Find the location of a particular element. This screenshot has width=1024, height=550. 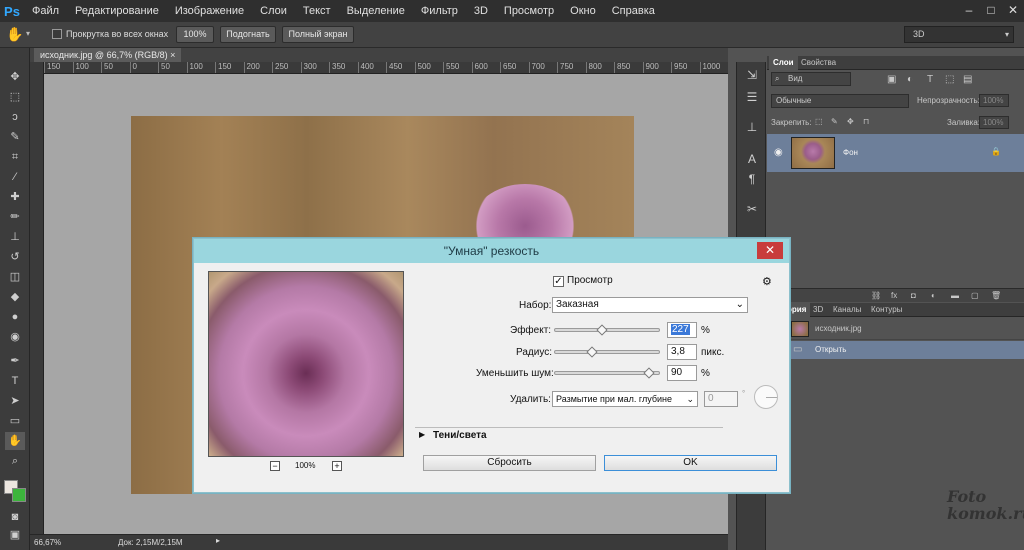

layer-style-icon: fx is located at coordinates (894, 295).